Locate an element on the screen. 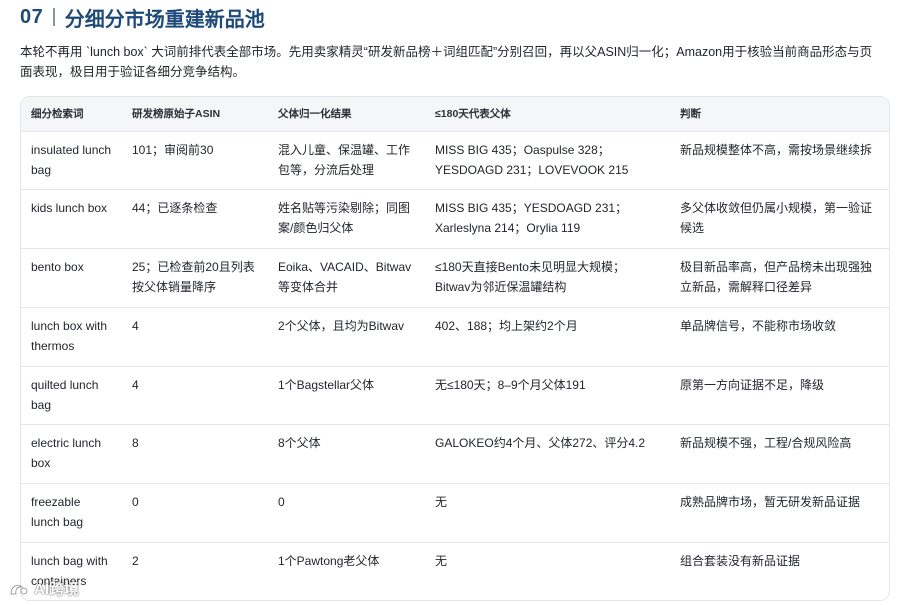 This screenshot has width=900, height=606. watermark: AI跨境 is located at coordinates (43, 588).